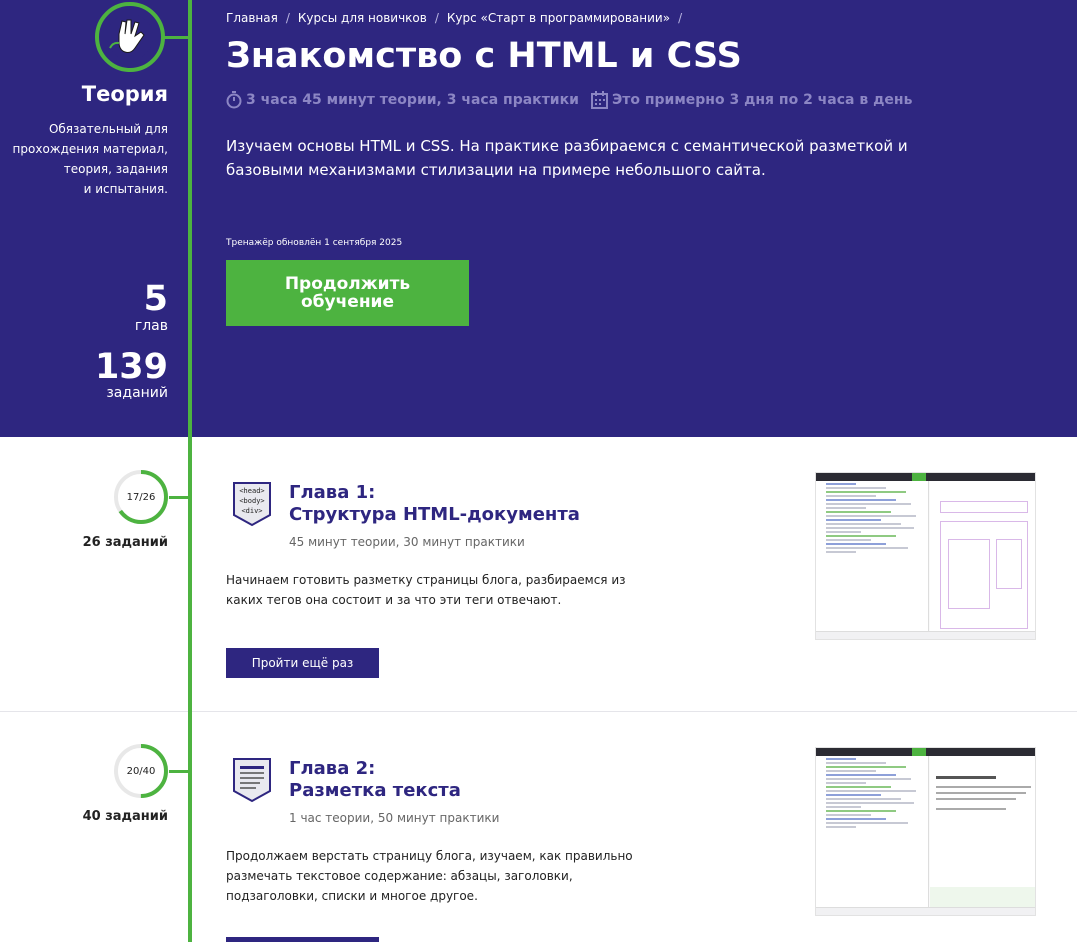  I want to click on chapter-divider, so click(538, 711).